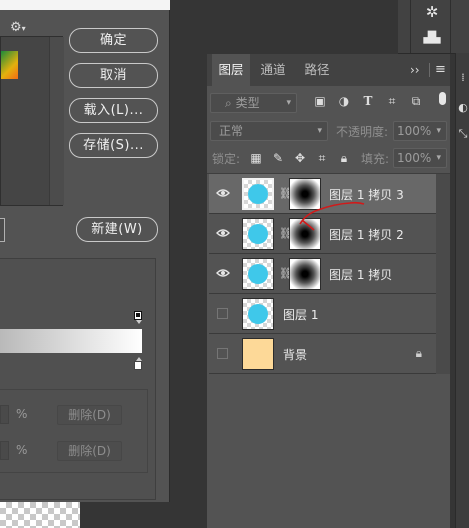  Describe the element at coordinates (138, 365) in the screenshot. I see `color-stop-marker` at that location.